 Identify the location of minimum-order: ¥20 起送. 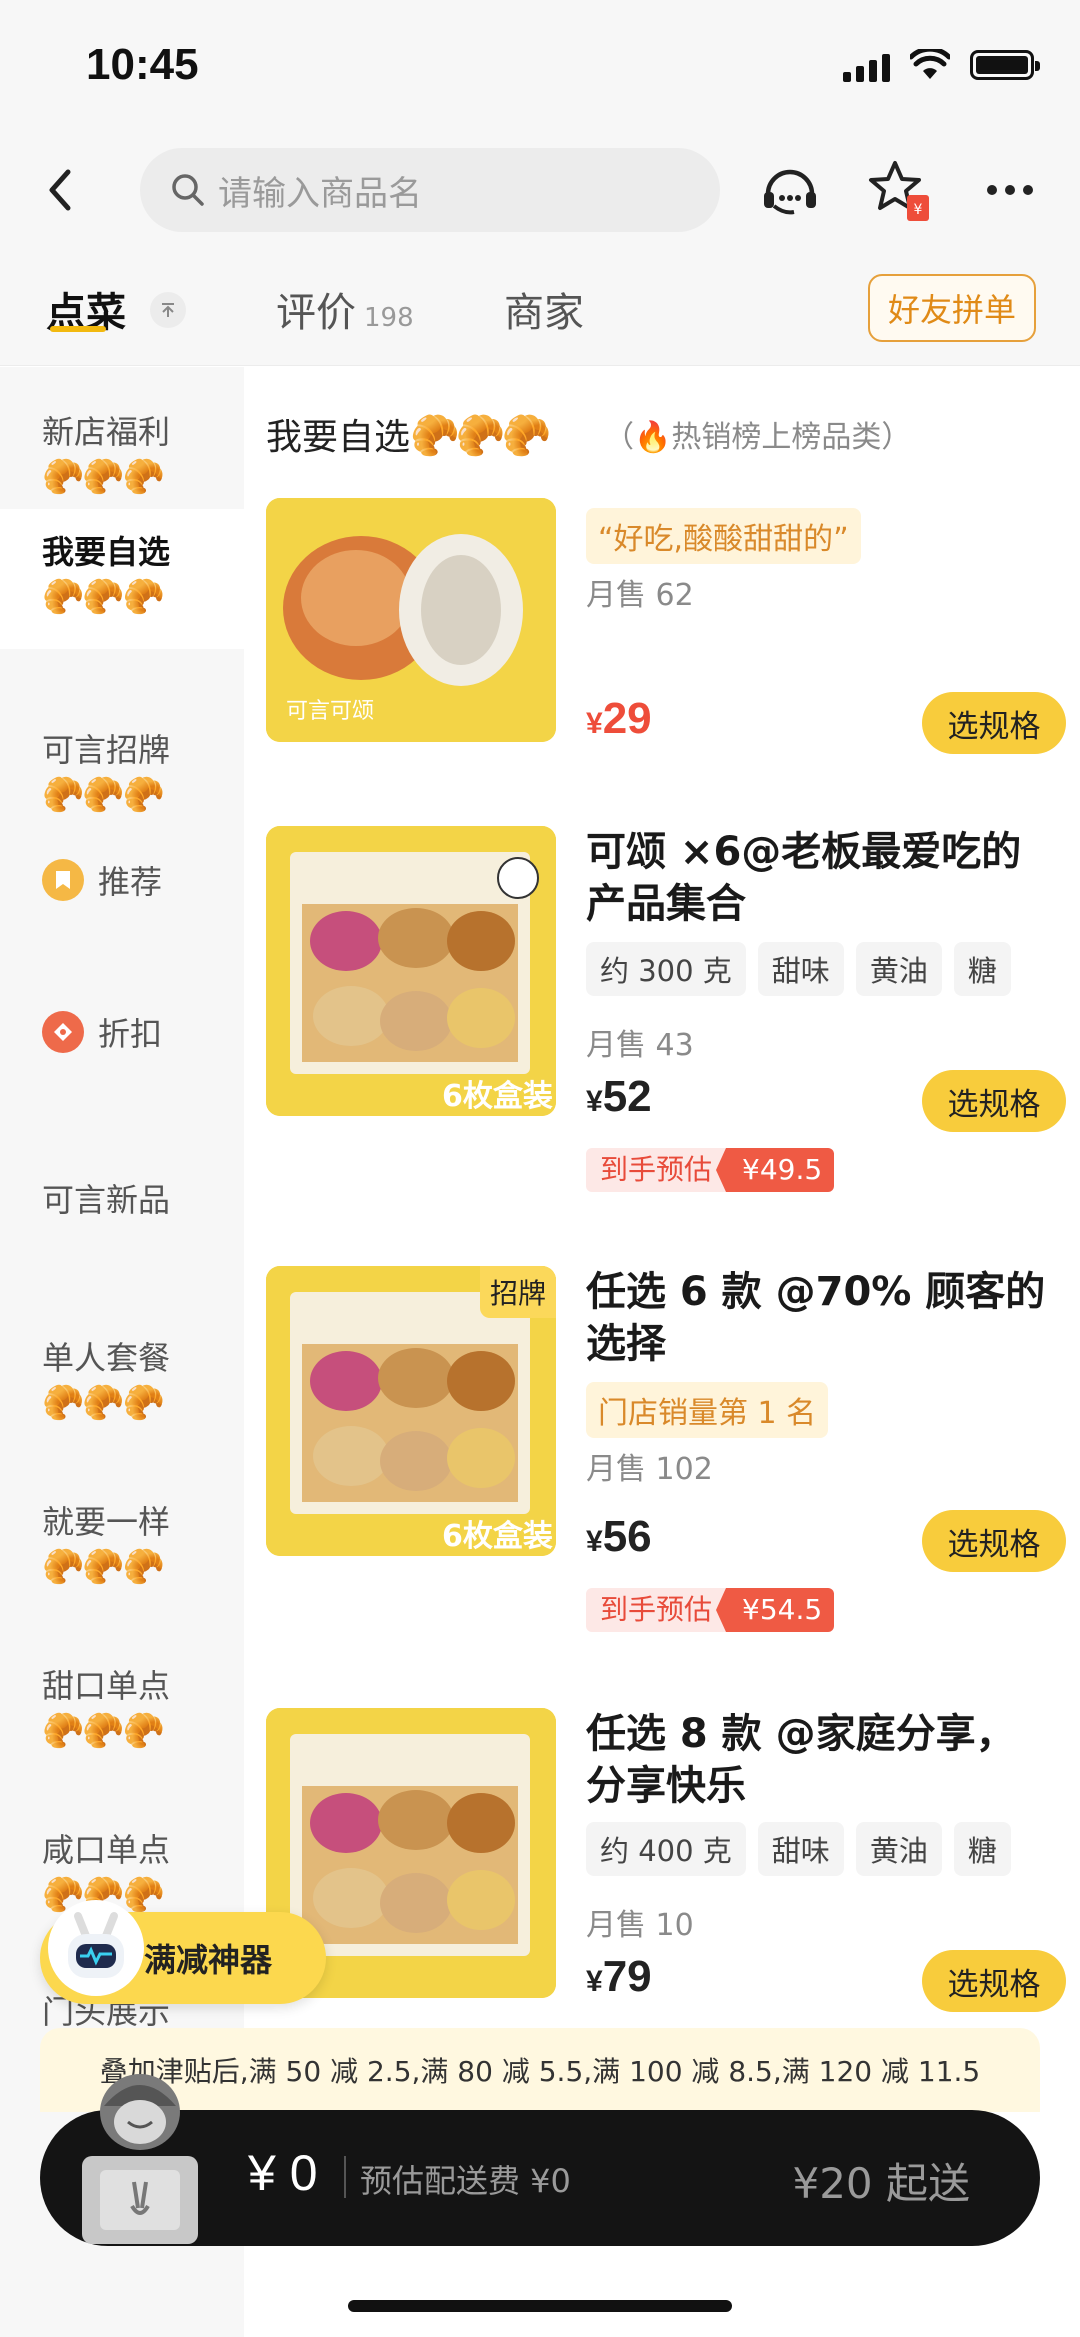
(881, 2183).